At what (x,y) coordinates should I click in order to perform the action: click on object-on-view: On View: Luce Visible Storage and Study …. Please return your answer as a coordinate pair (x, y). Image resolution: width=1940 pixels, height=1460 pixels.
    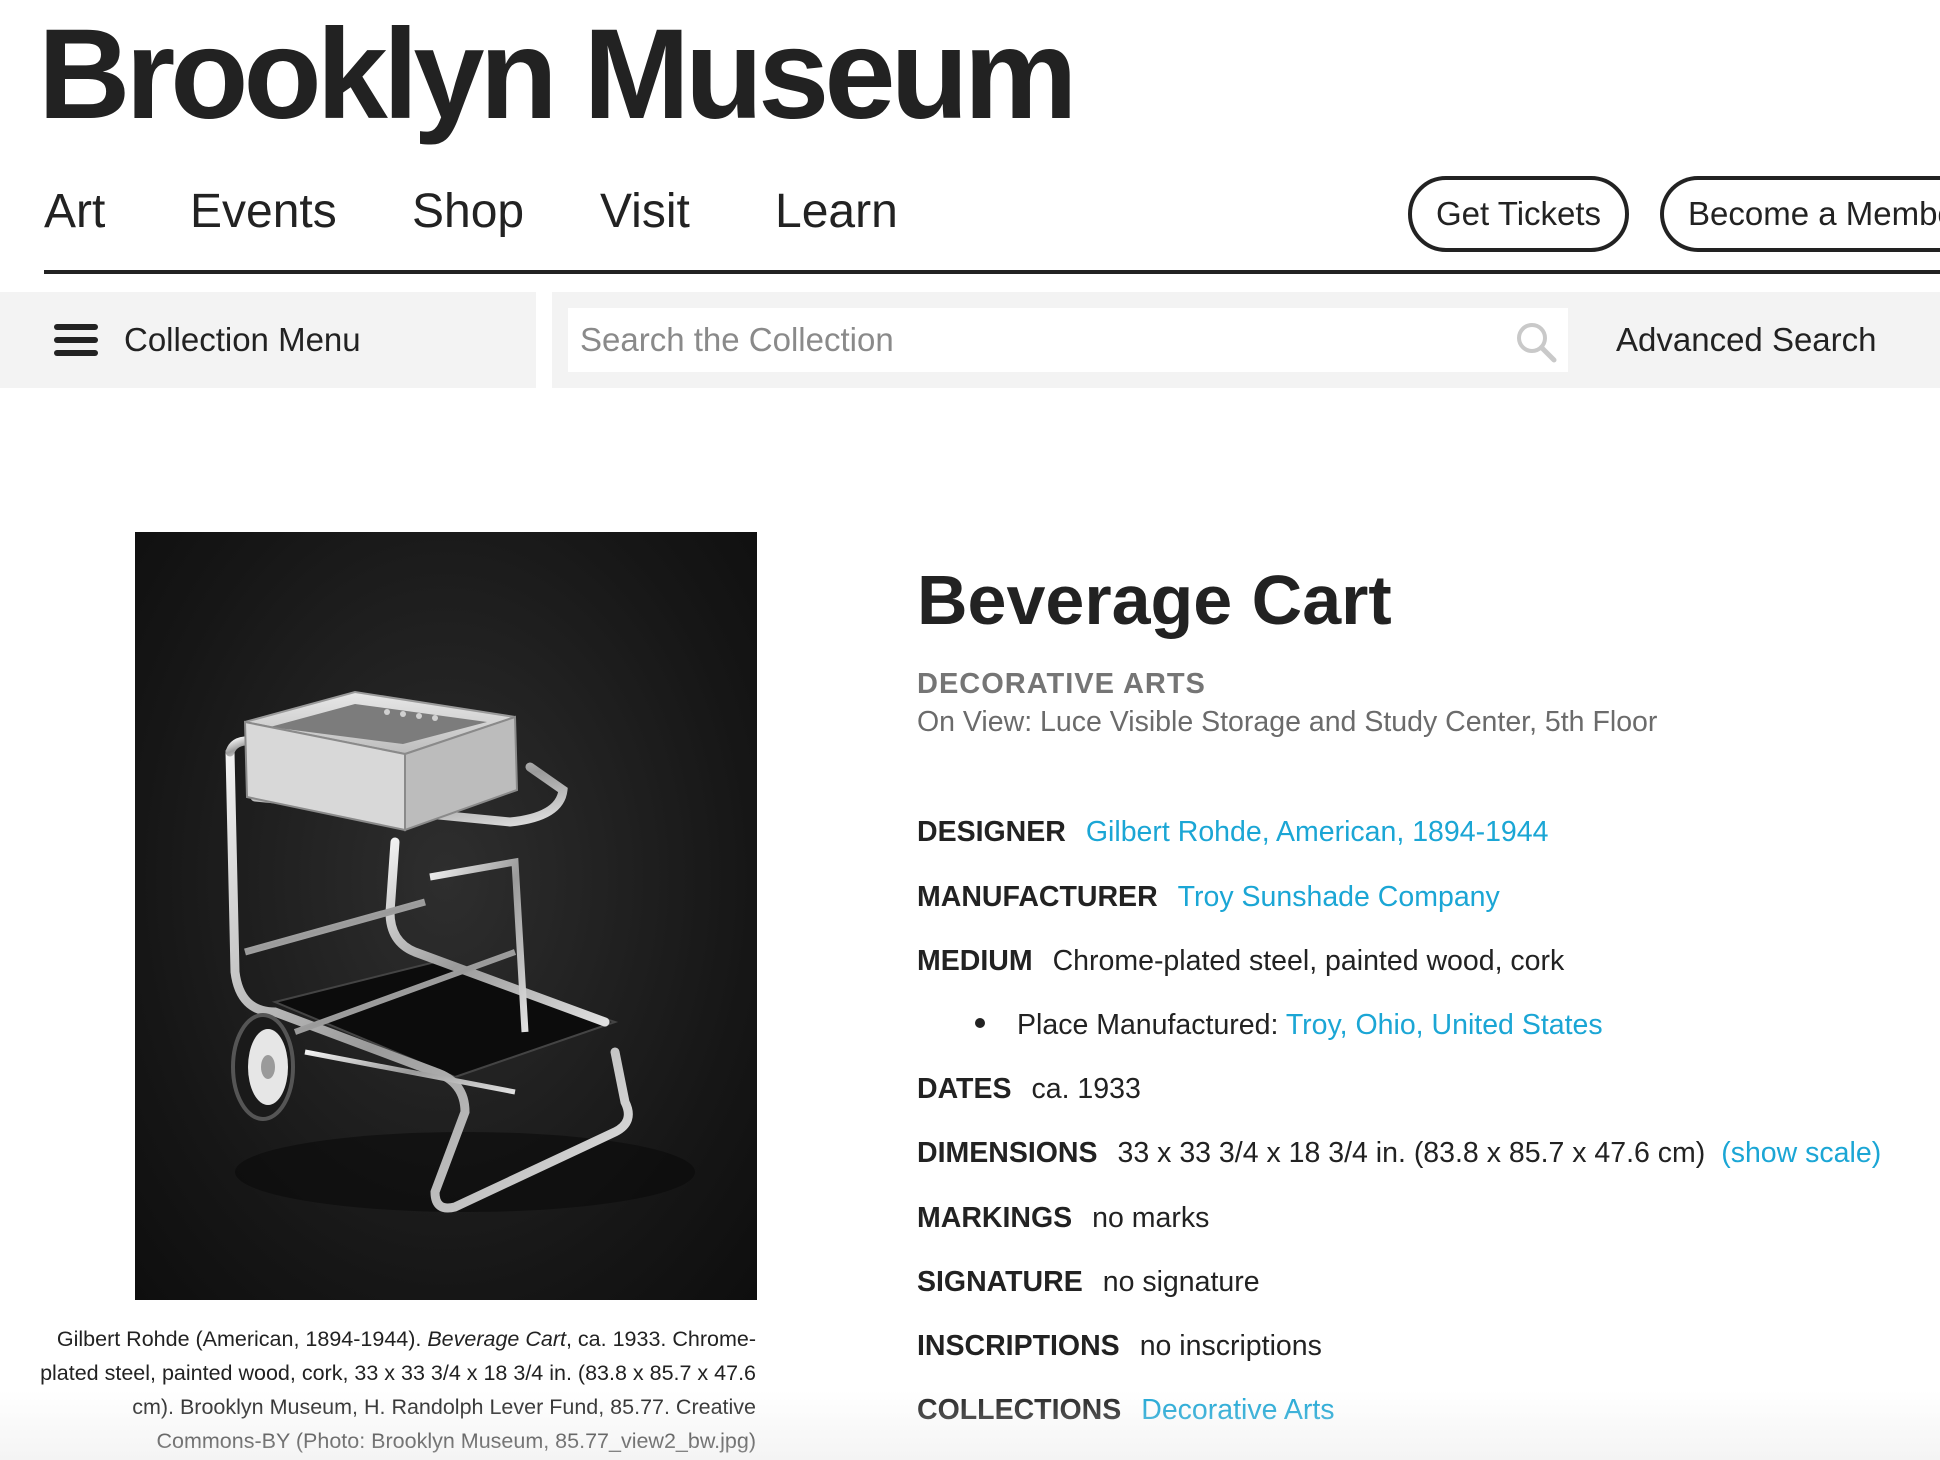
    Looking at the image, I should click on (1287, 722).